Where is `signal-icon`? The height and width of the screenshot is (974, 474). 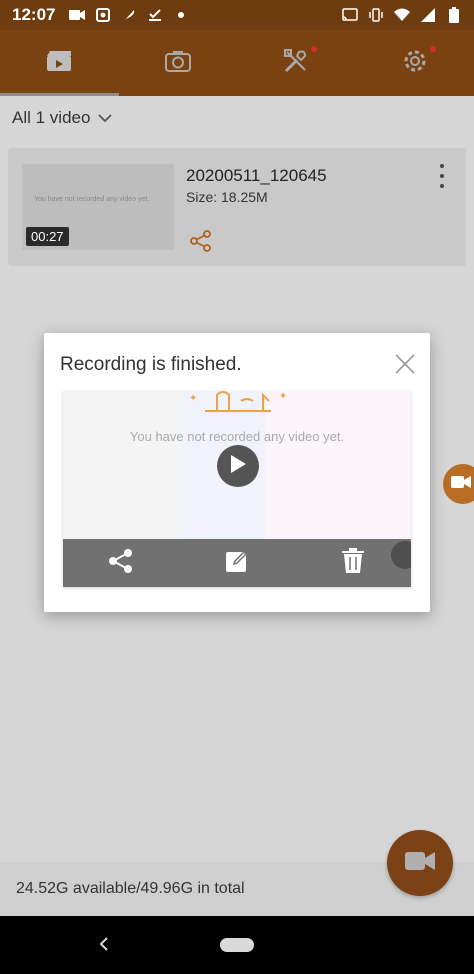 signal-icon is located at coordinates (428, 15).